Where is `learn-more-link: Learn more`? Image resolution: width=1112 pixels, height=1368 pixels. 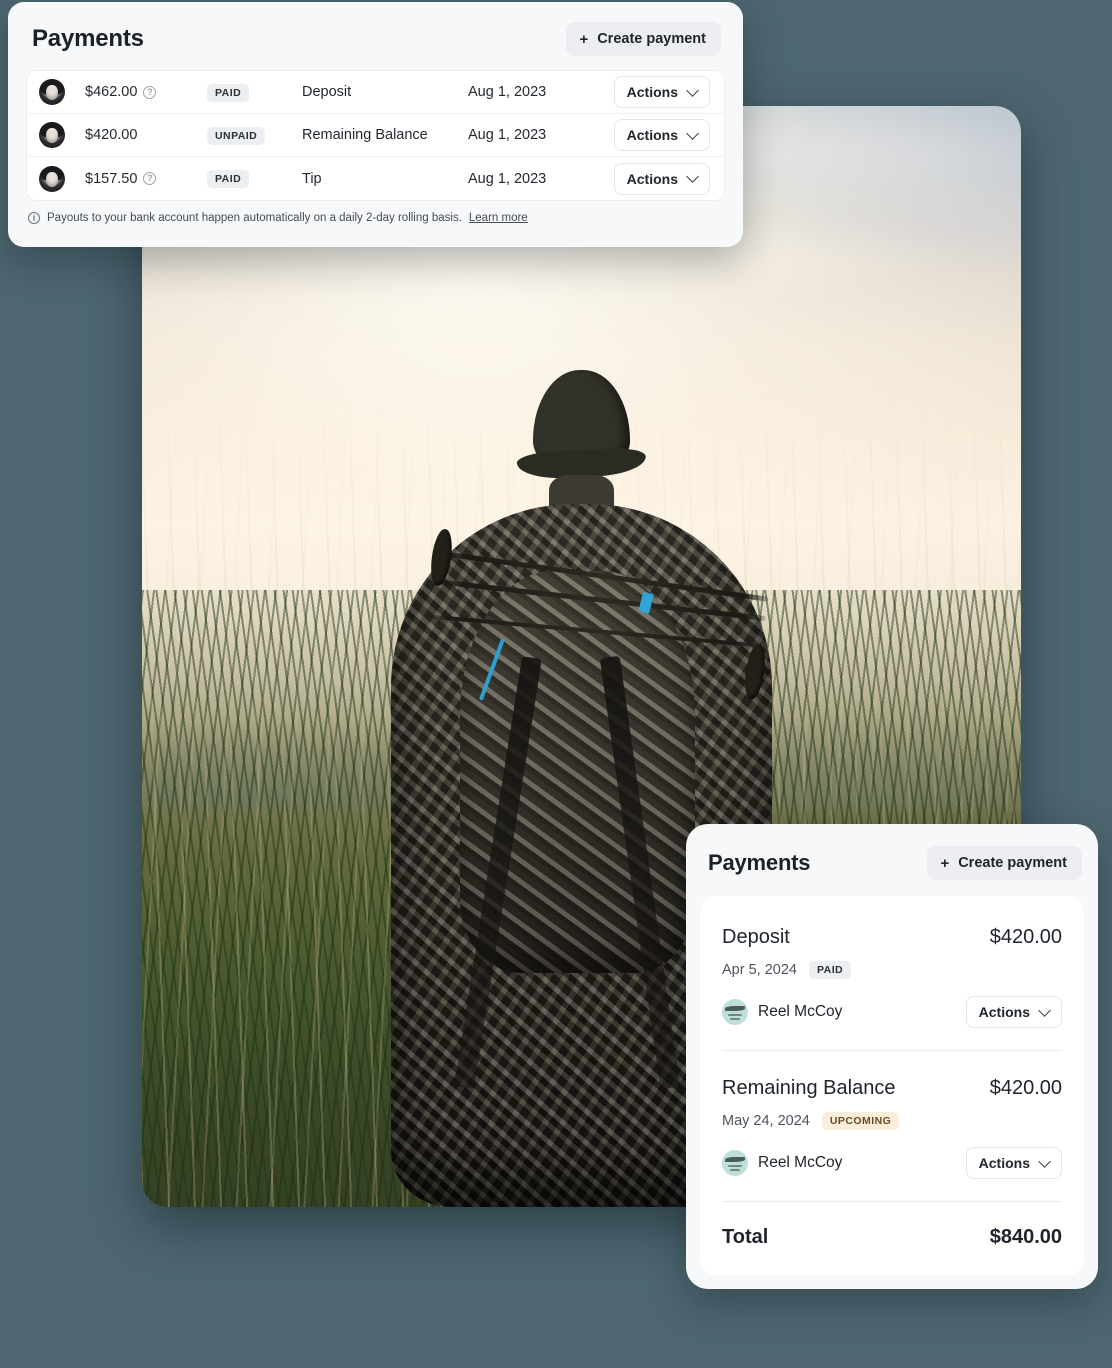 learn-more-link: Learn more is located at coordinates (498, 218).